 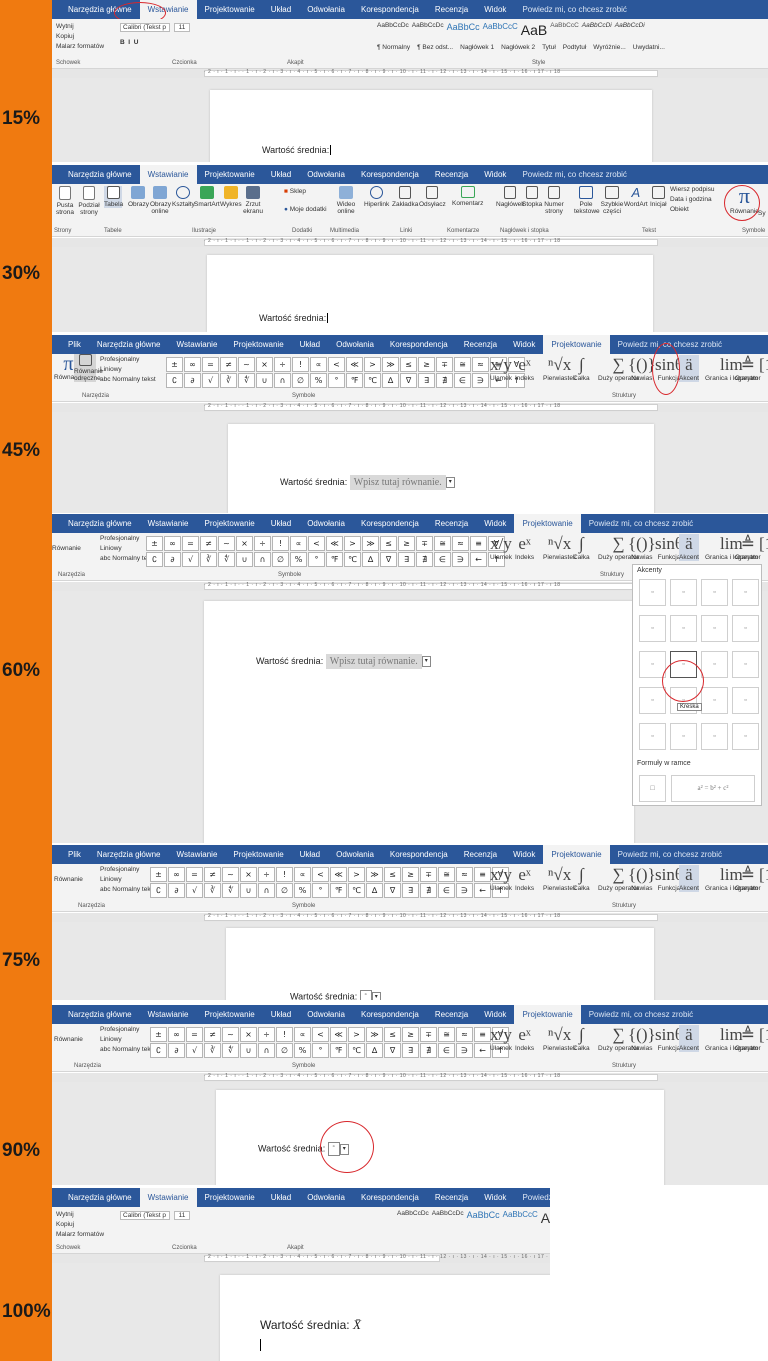 I want to click on date-time-button: Data i godzina, so click(x=691, y=199).